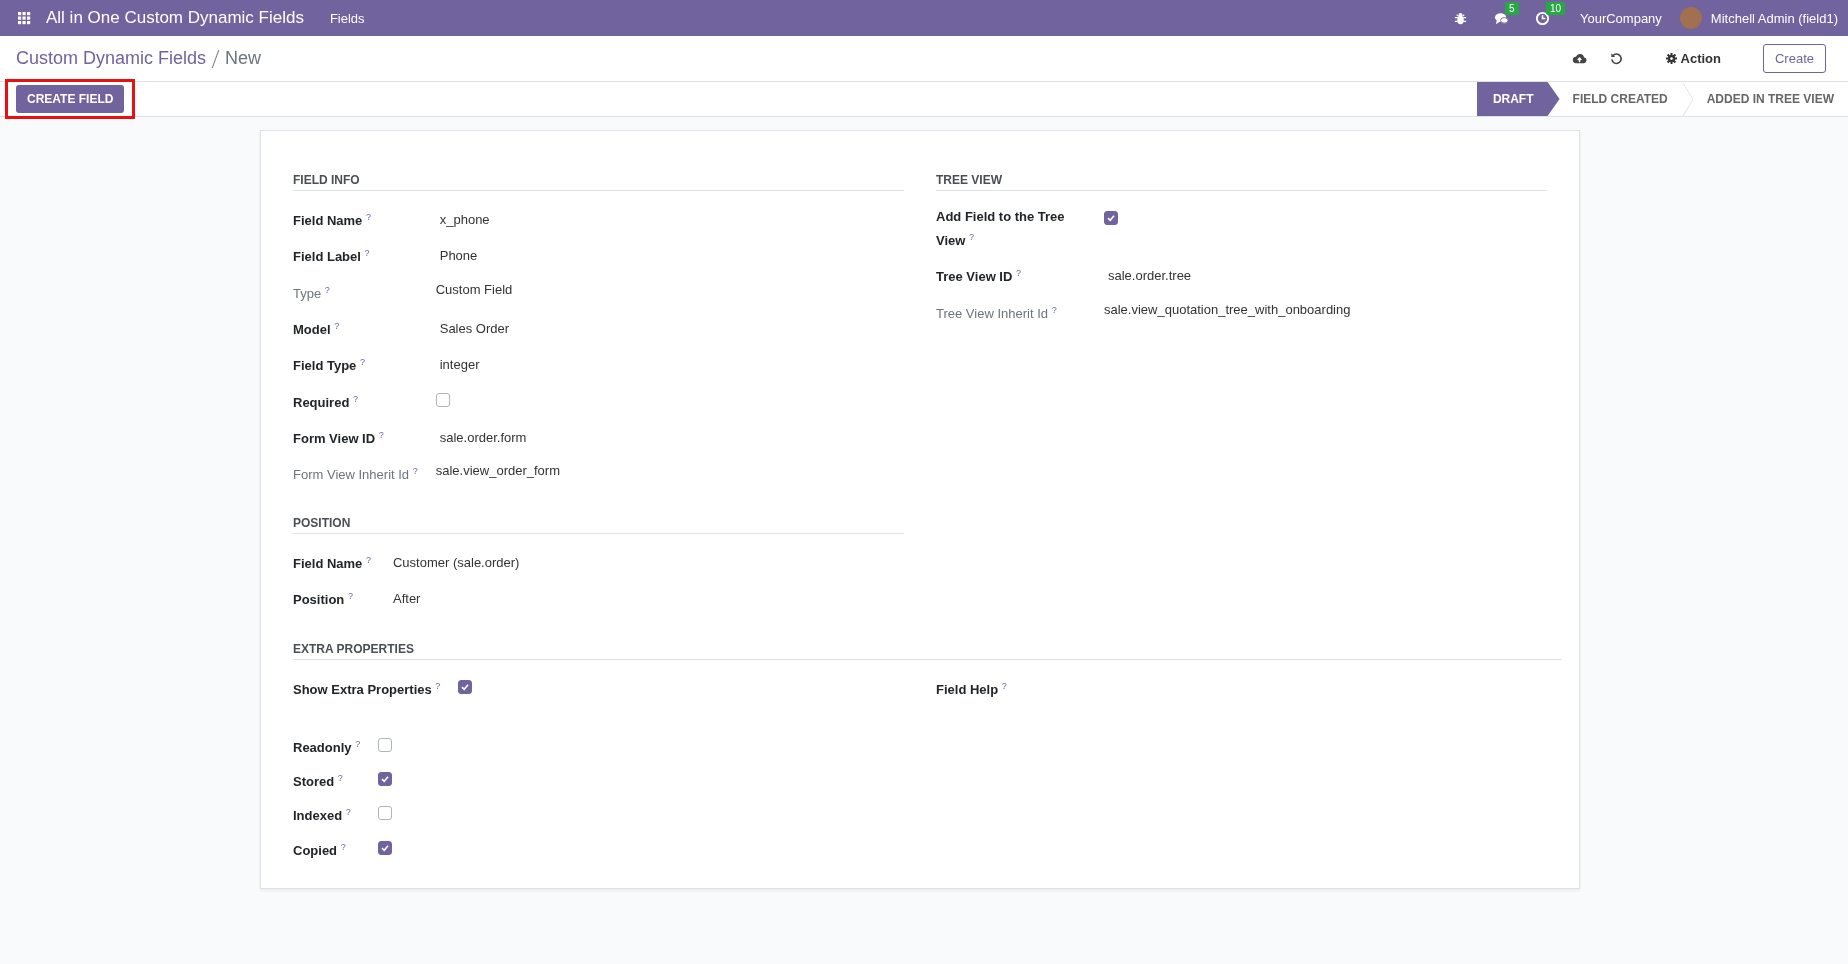 The image size is (1848, 964). Describe the element at coordinates (1001, 229) in the screenshot. I see `field-label: Add Field to the Tree View $^{?}$` at that location.